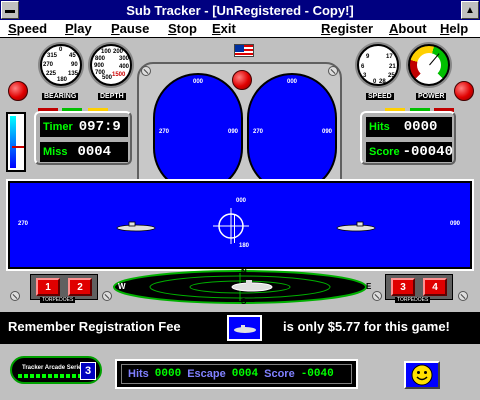 This screenshot has height=400, width=480. I want to click on sonar-scope-left: 000 270 090 180, so click(198, 133).